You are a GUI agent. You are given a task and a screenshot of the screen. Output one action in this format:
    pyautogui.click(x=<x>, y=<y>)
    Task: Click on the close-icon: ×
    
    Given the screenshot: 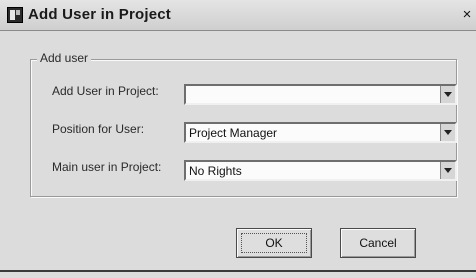 What is the action you would take?
    pyautogui.click(x=467, y=15)
    